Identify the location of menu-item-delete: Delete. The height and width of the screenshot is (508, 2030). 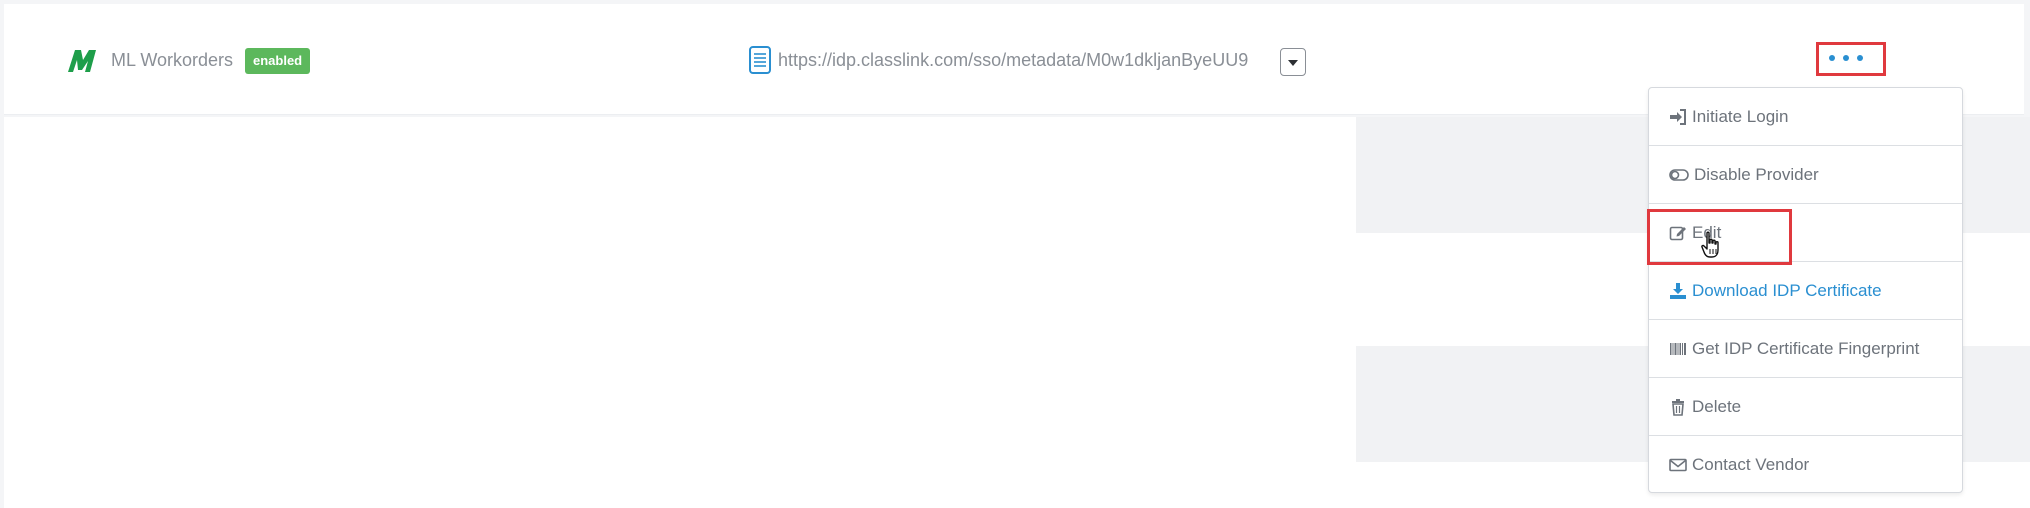
(1805, 407).